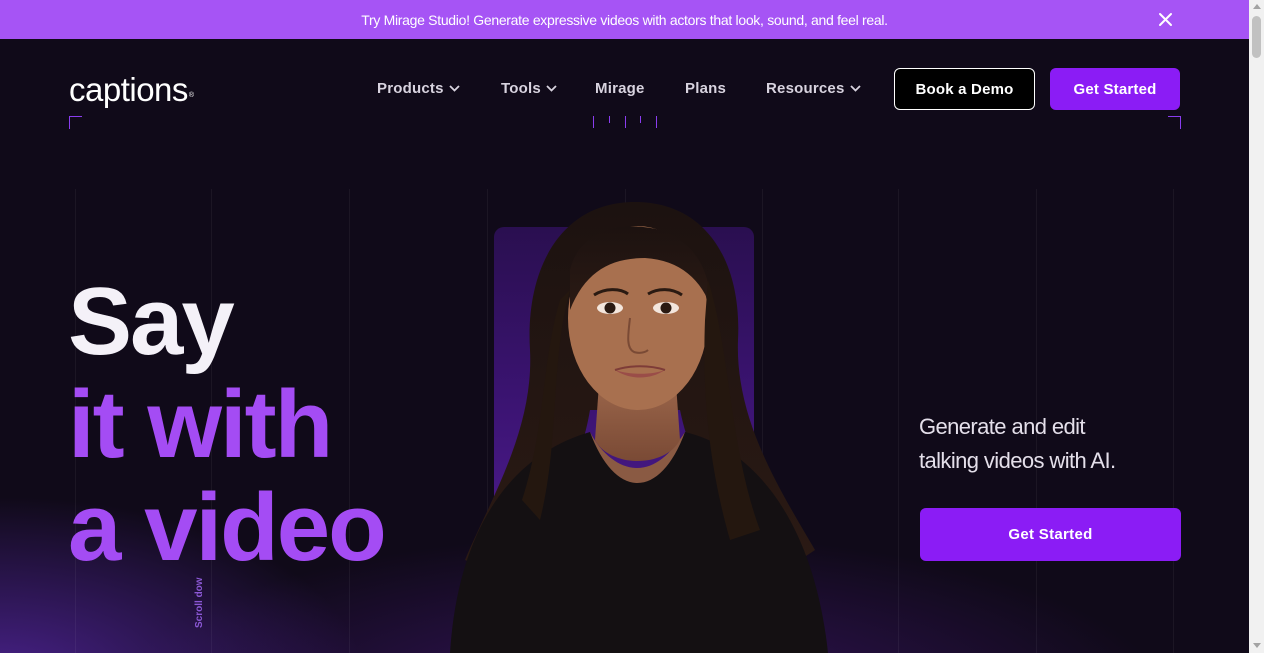  I want to click on nav-resources: Resources, so click(813, 88).